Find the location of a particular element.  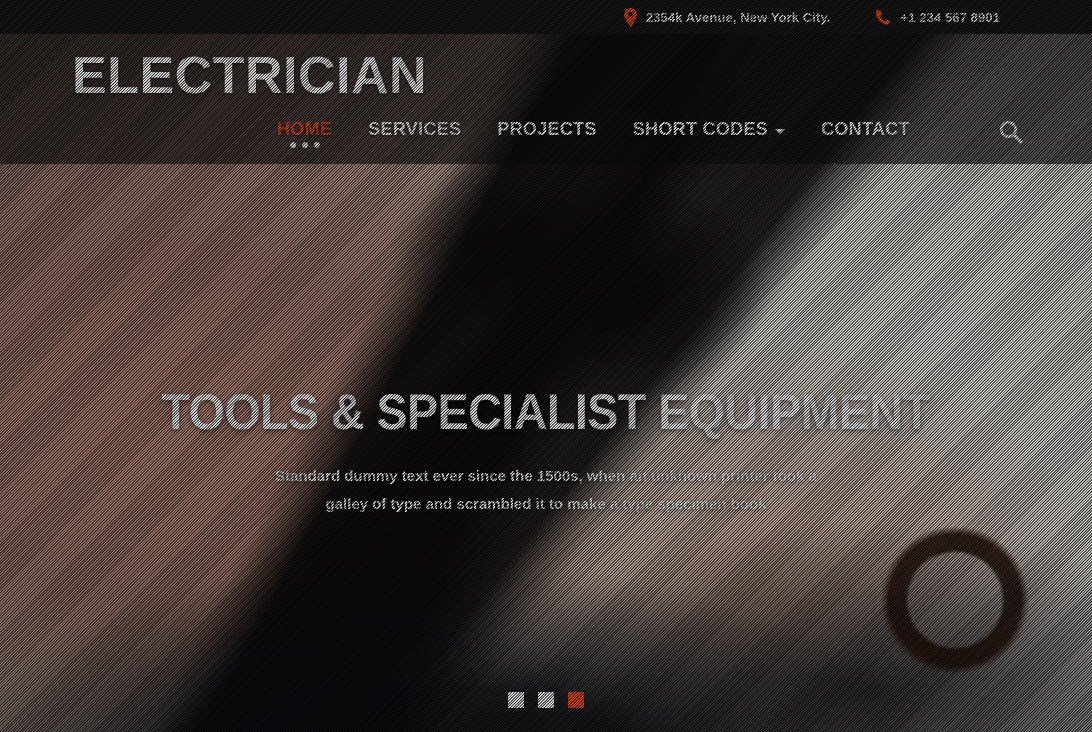

nav-item-contact-label: CONTACT is located at coordinates (865, 129).